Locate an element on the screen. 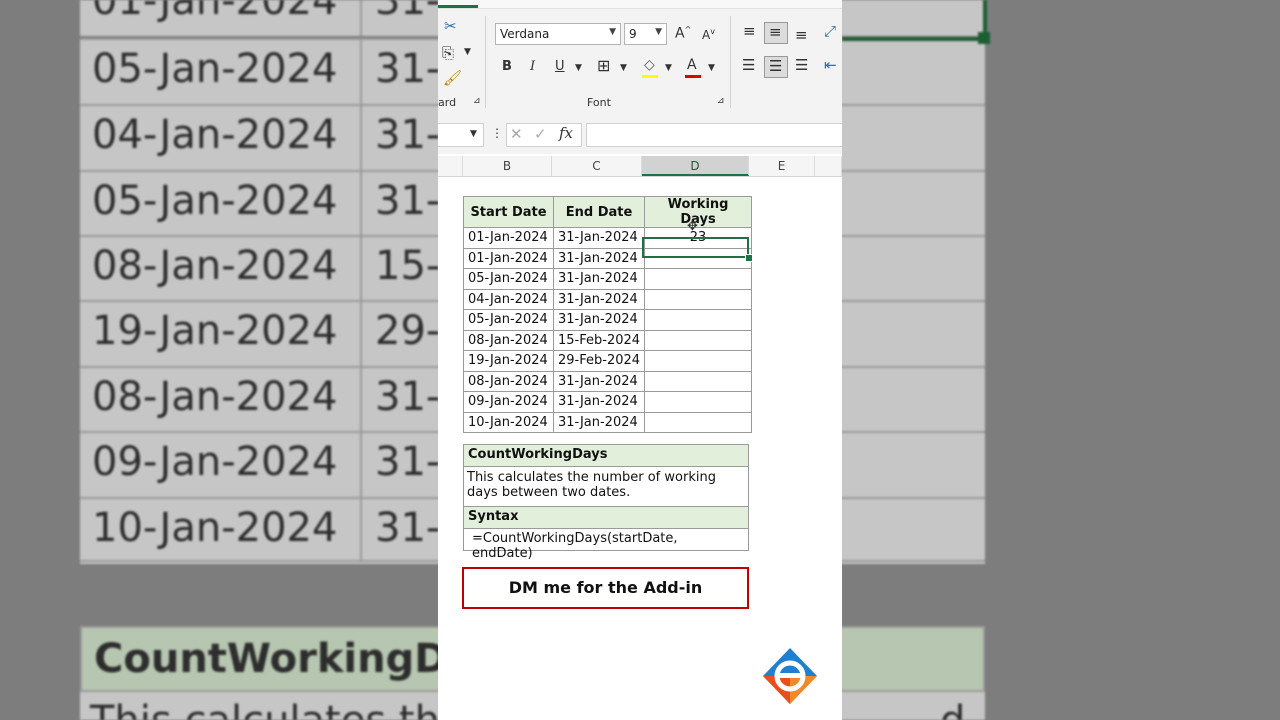  header-working-days: Working Days is located at coordinates (698, 212).